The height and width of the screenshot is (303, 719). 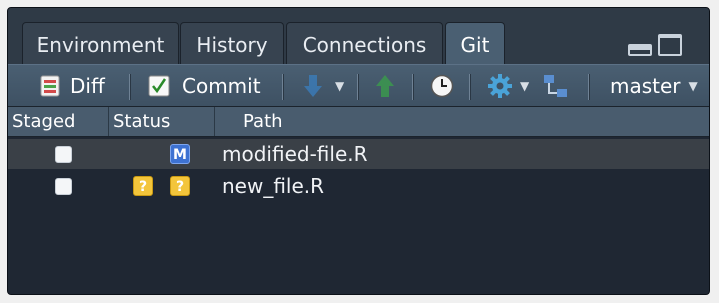 I want to click on tab-history-label: History, so click(x=232, y=45).